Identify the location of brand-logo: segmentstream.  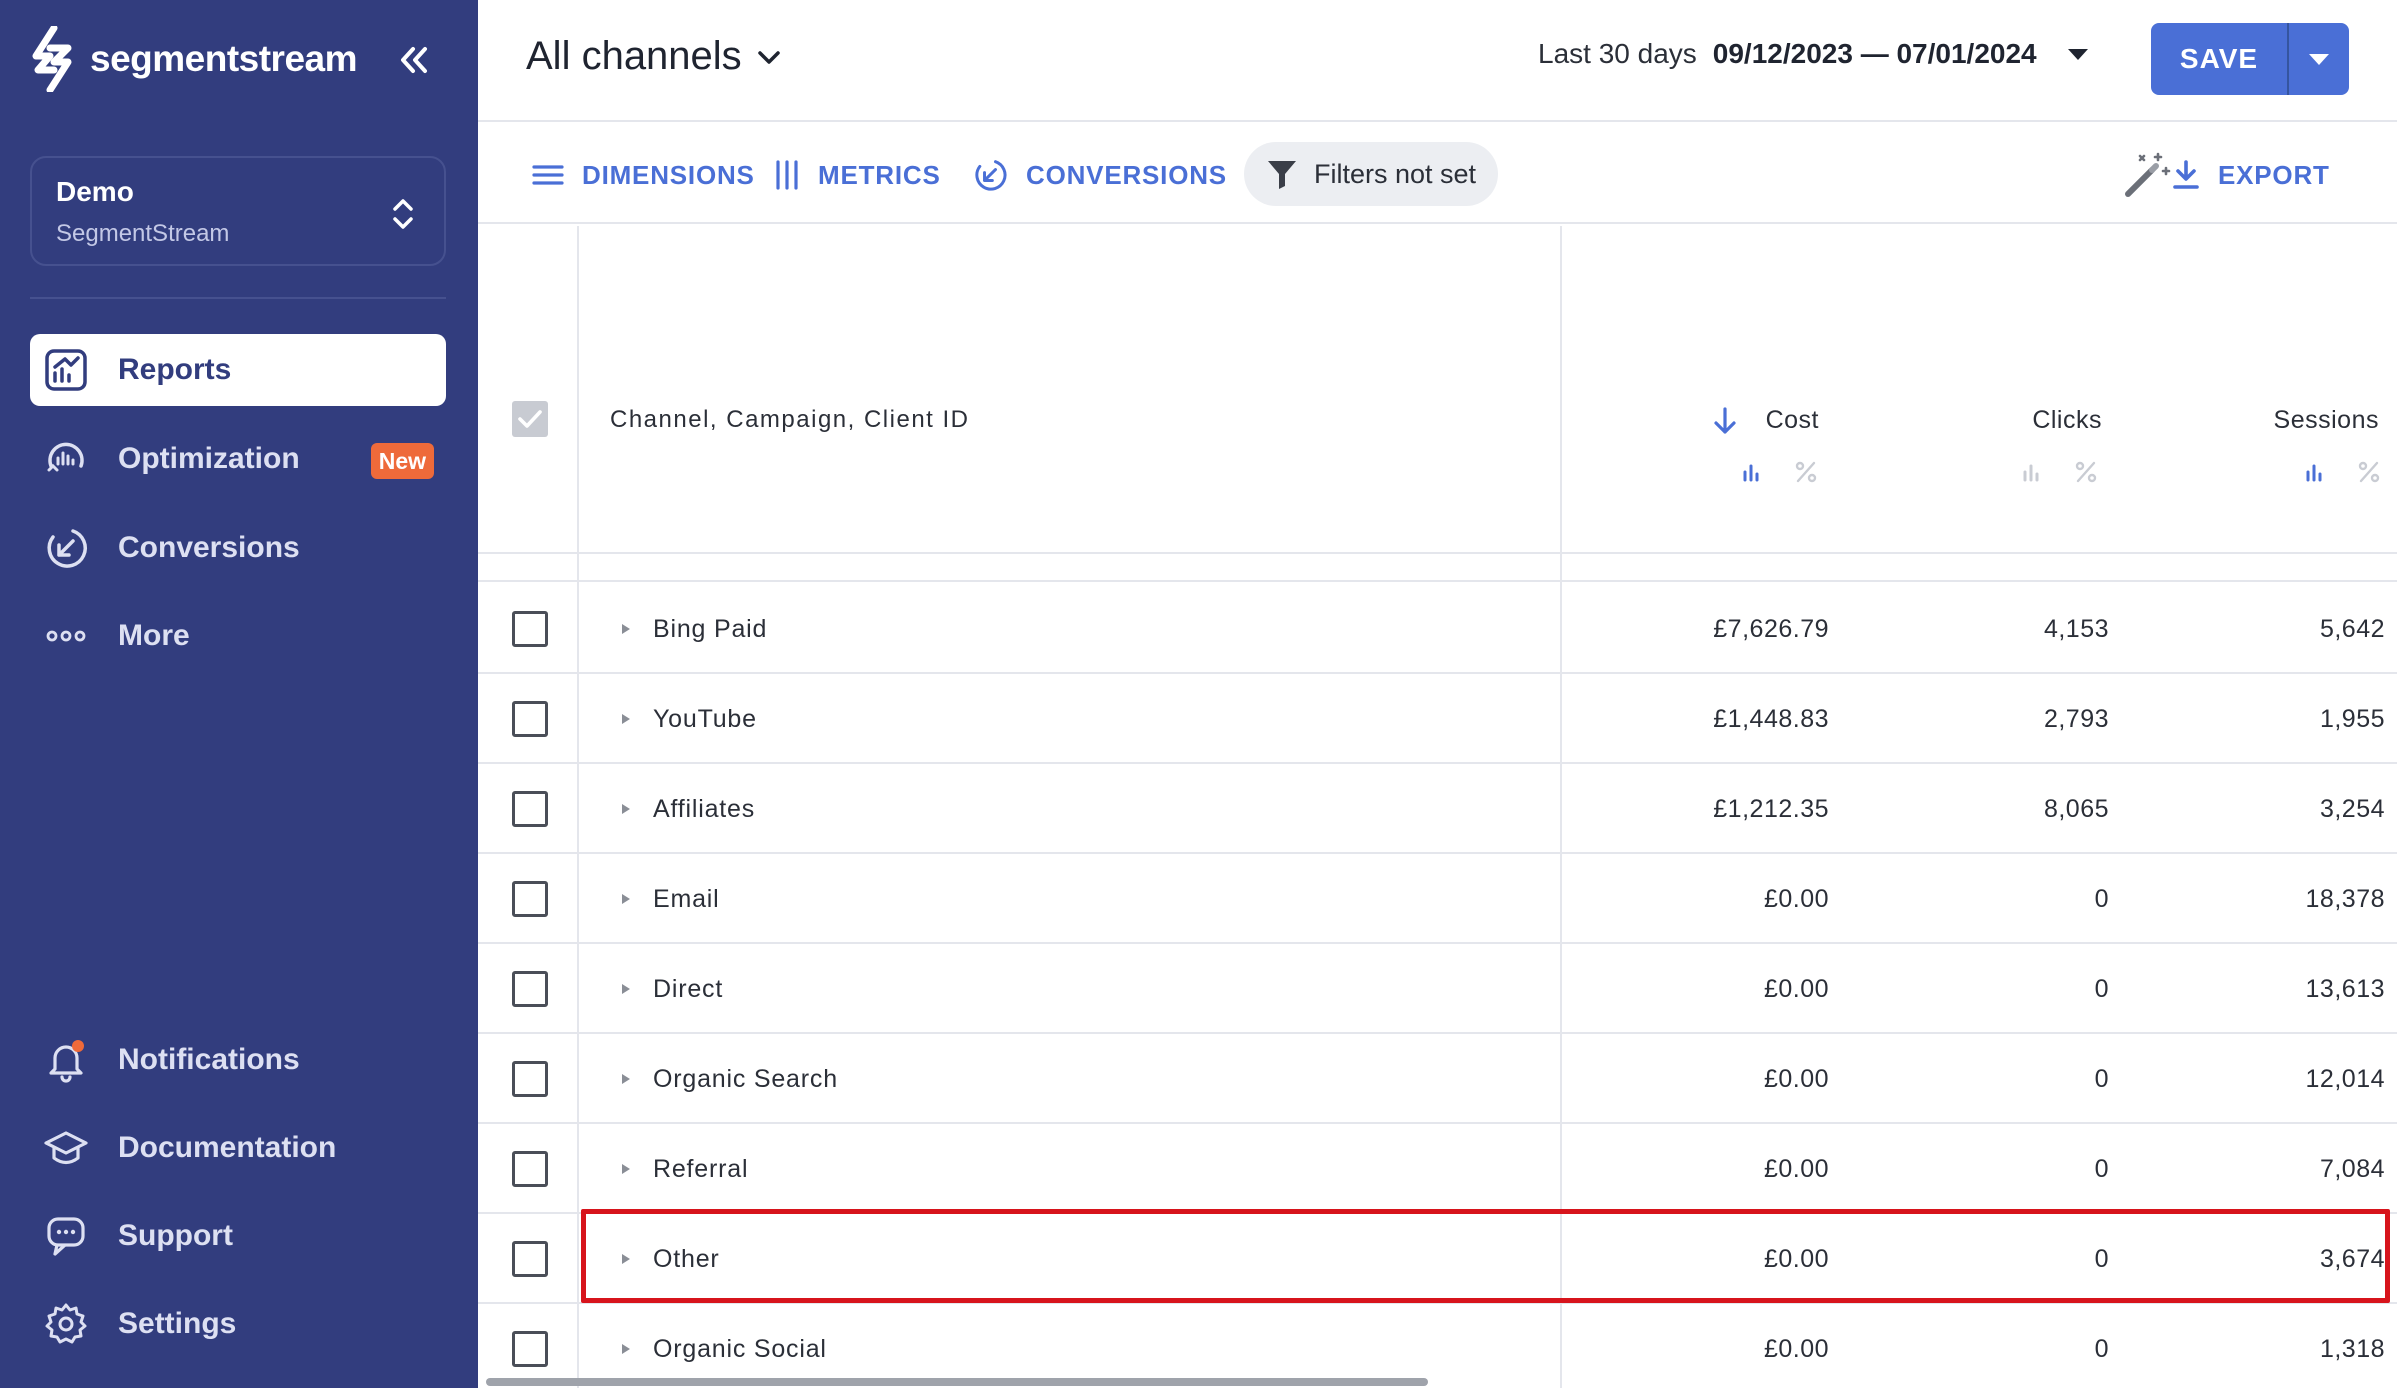
(193, 59).